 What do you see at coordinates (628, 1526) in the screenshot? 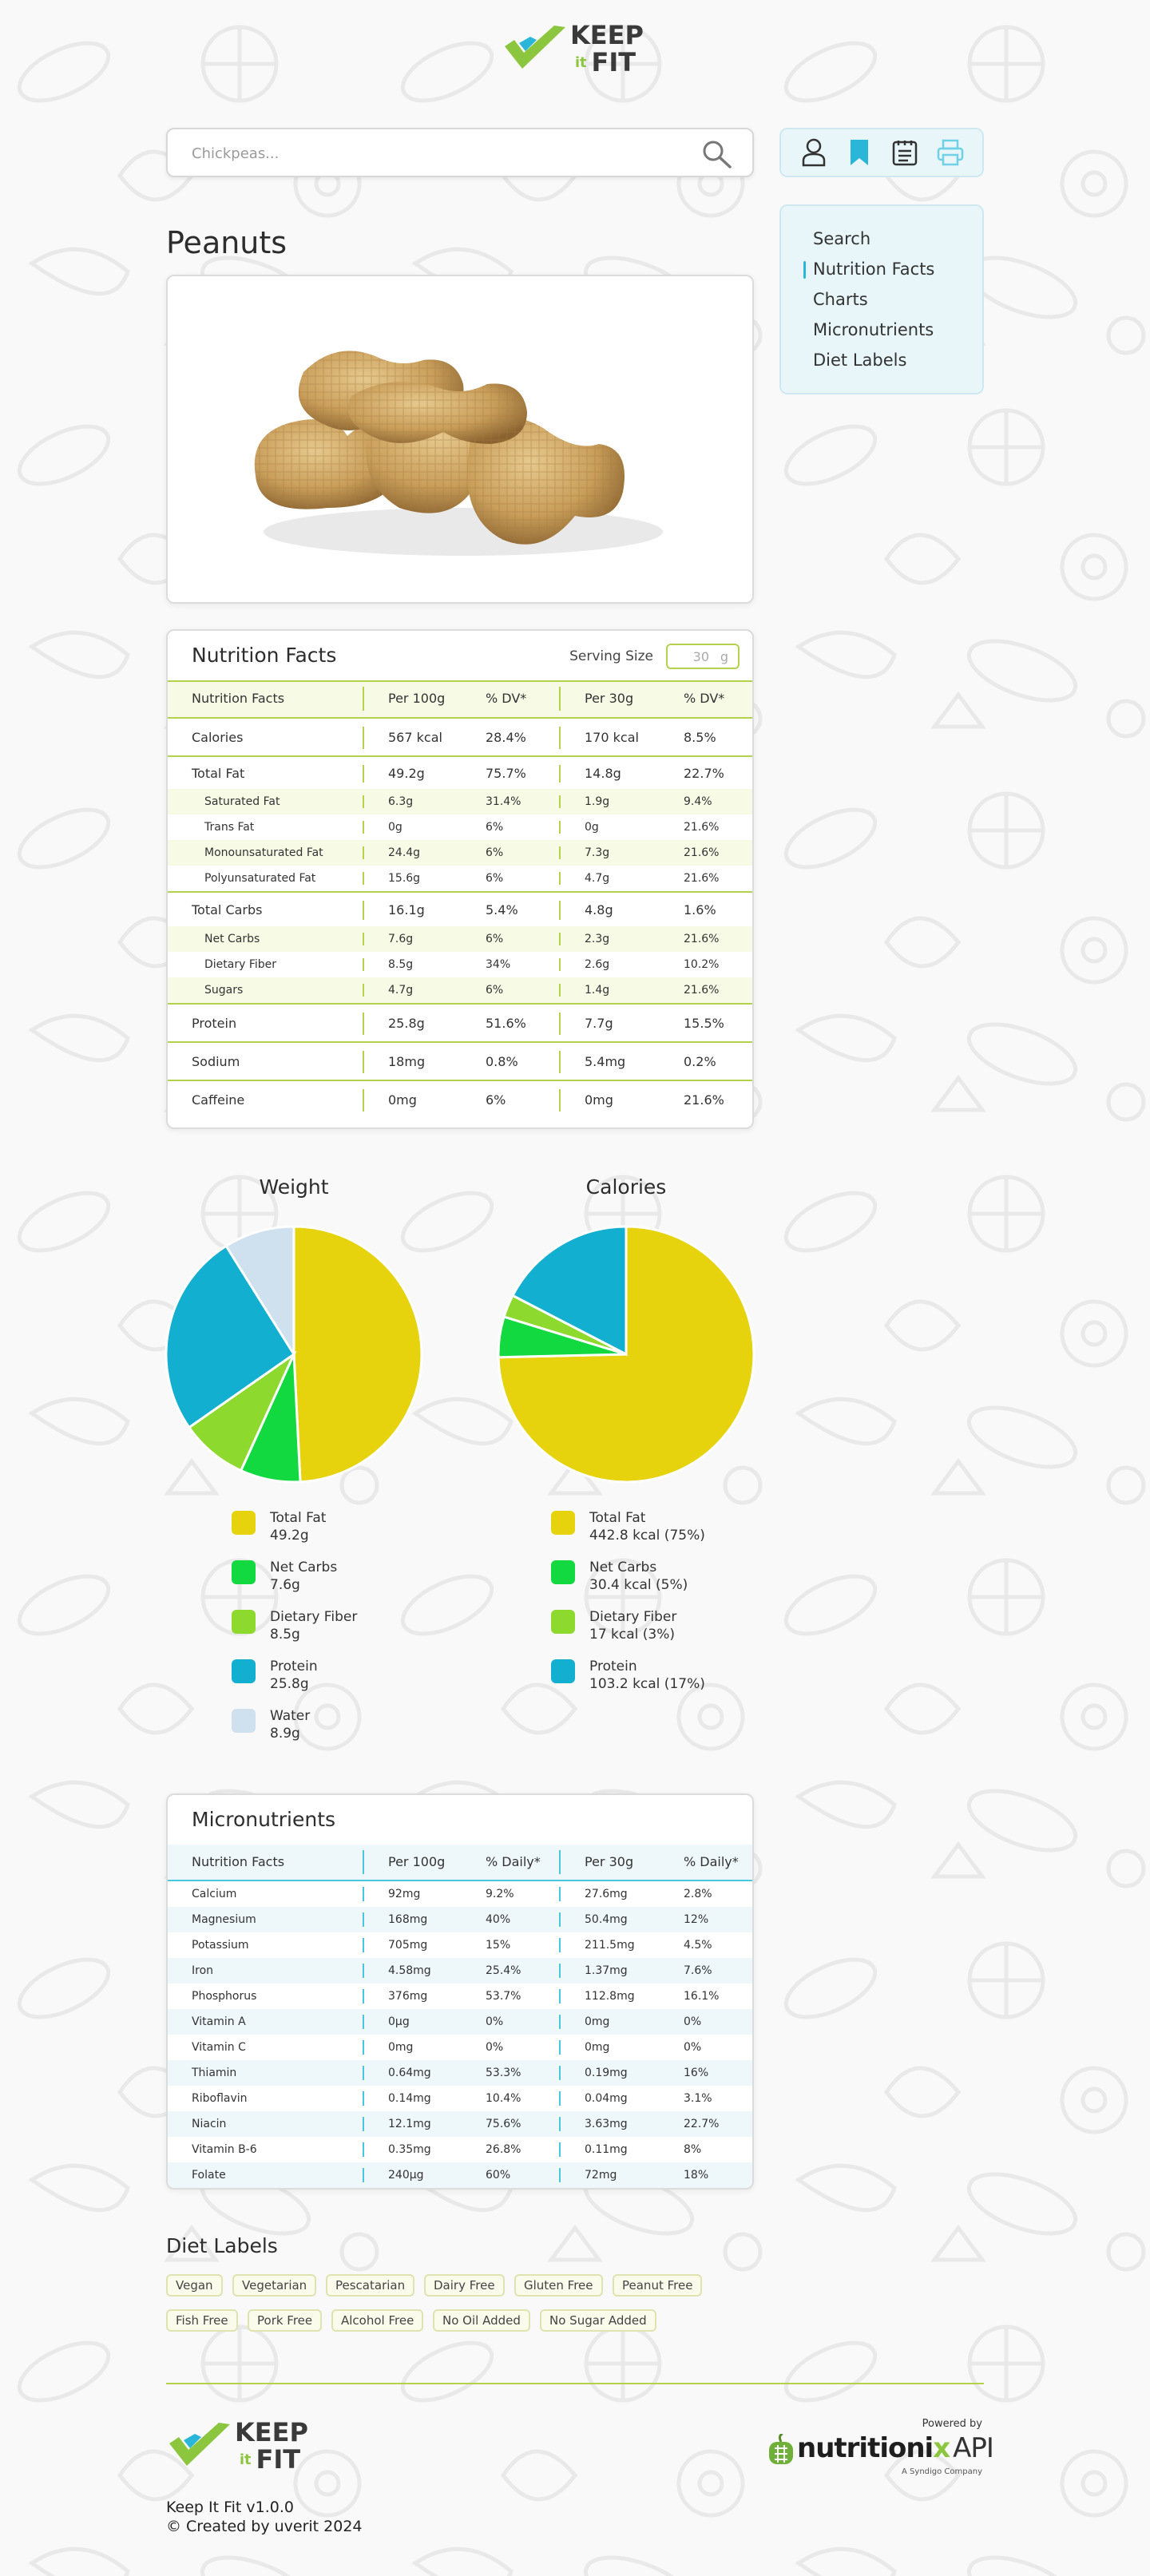
I see `legend-item: Total Fat 442.8 kcal (75%)` at bounding box center [628, 1526].